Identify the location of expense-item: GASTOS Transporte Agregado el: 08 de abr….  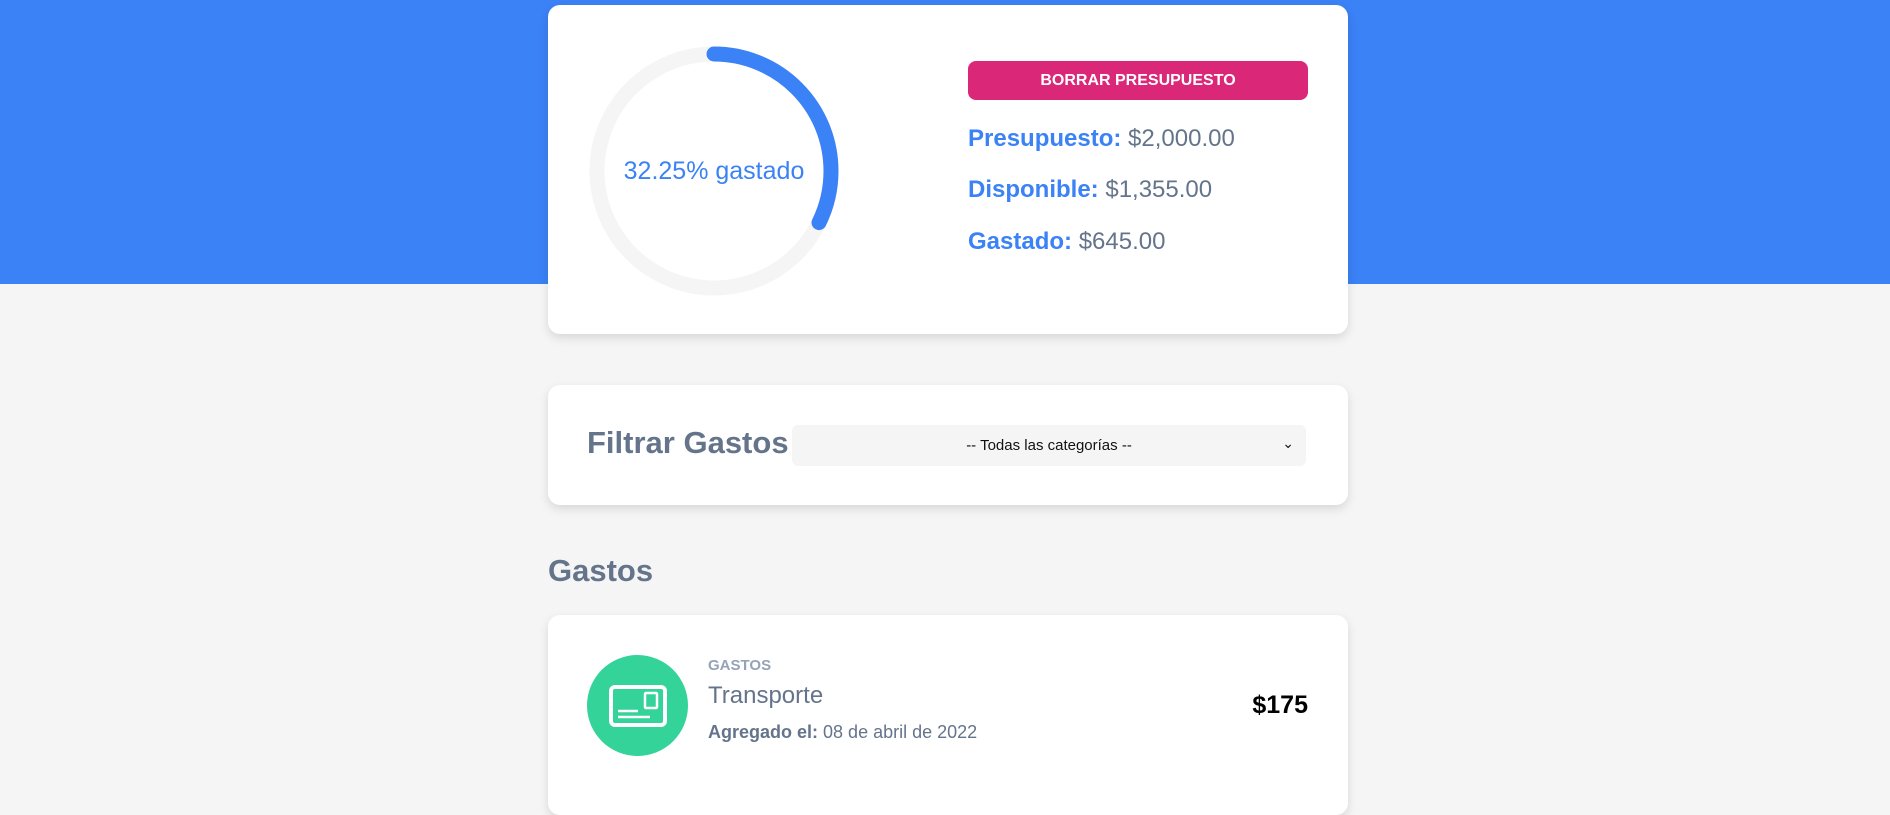
(948, 715).